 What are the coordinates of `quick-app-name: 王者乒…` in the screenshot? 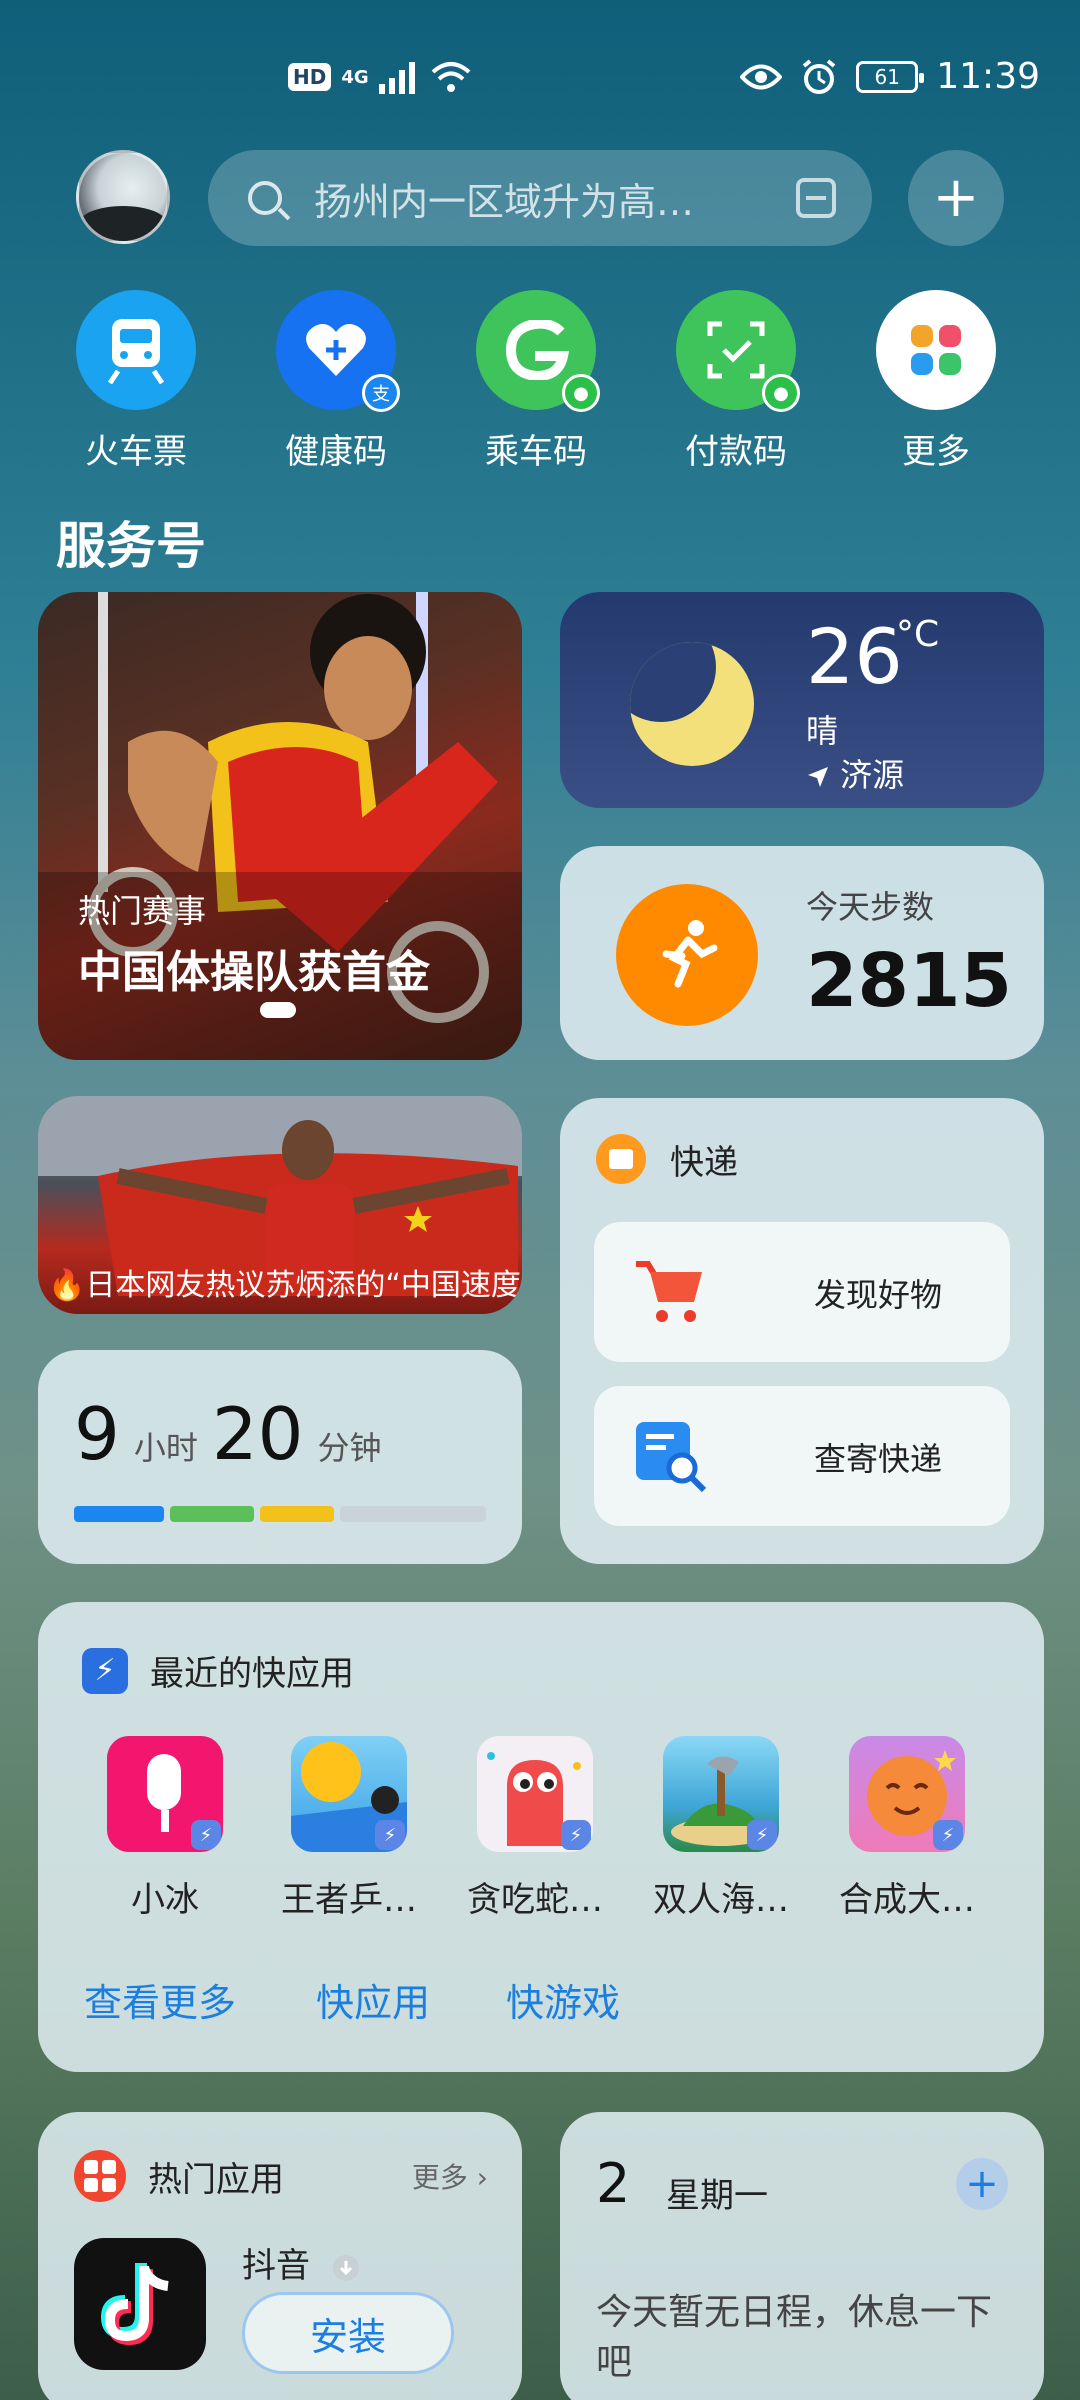 It's located at (349, 1900).